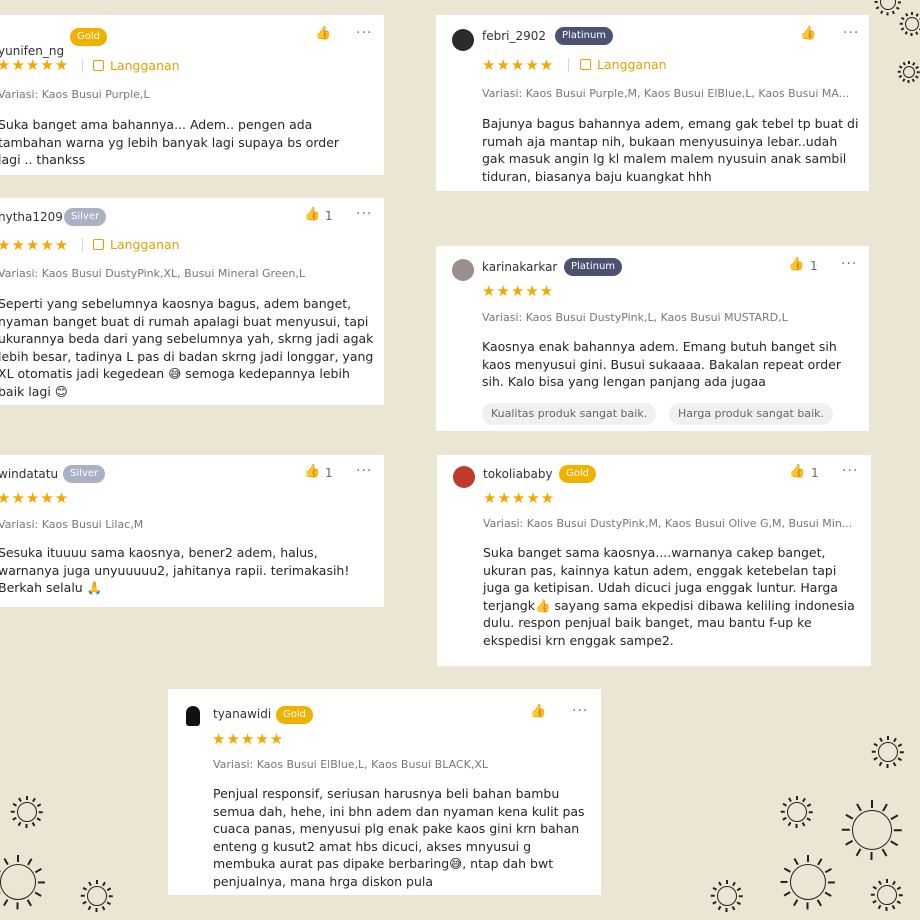 The width and height of the screenshot is (920, 920). Describe the element at coordinates (569, 414) in the screenshot. I see `review-tag: Kualitas produk sangat baik.` at that location.